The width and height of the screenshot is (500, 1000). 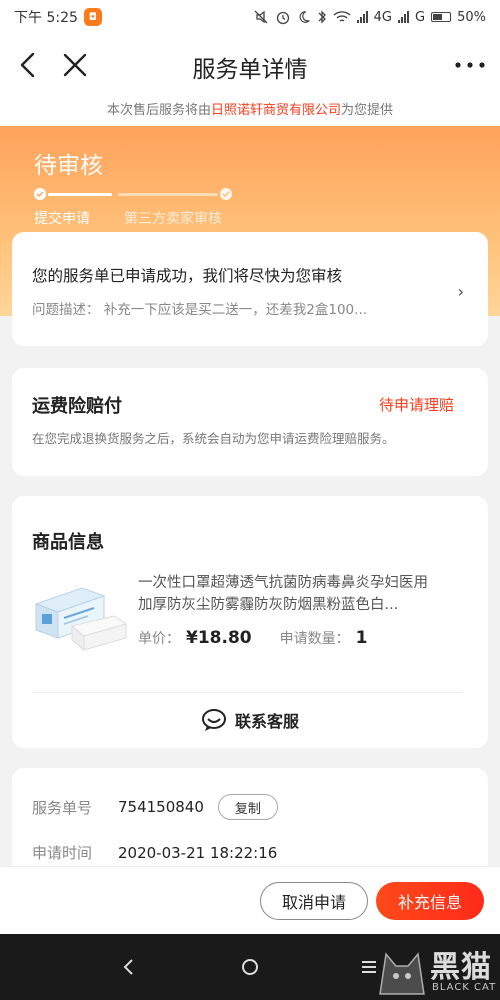 I want to click on system-back-button, so click(x=129, y=967).